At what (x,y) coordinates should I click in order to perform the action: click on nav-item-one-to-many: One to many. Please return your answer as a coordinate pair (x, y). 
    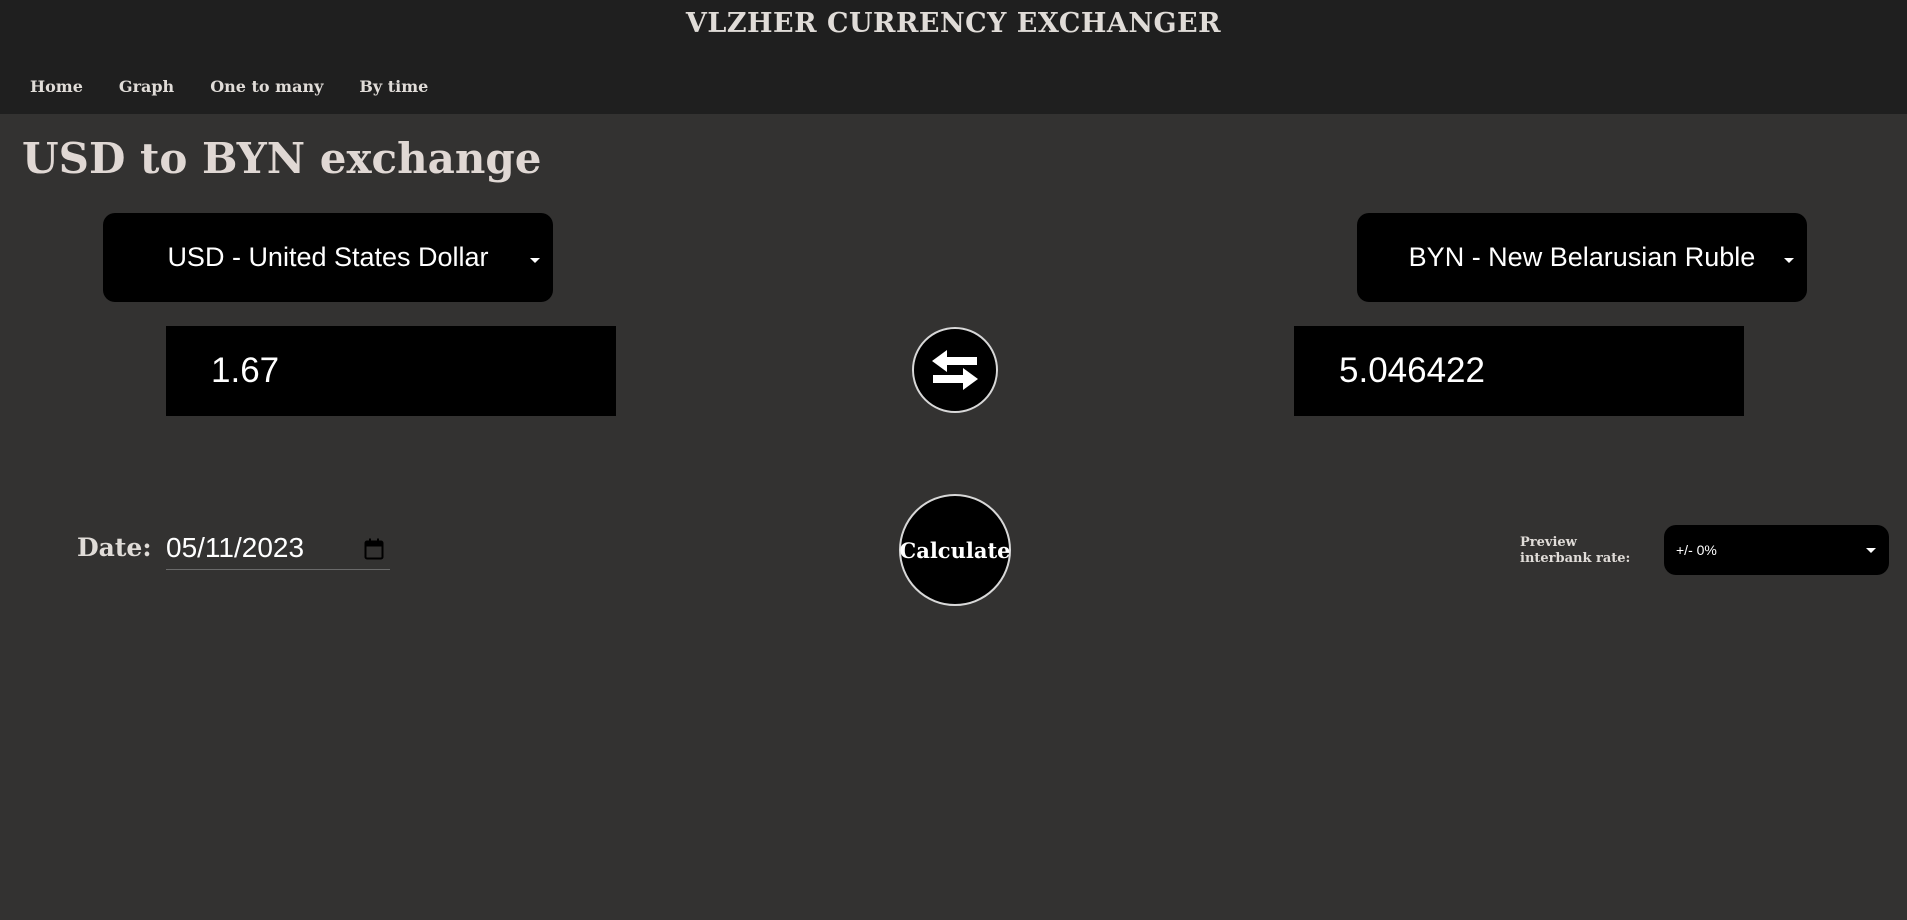
    Looking at the image, I should click on (266, 86).